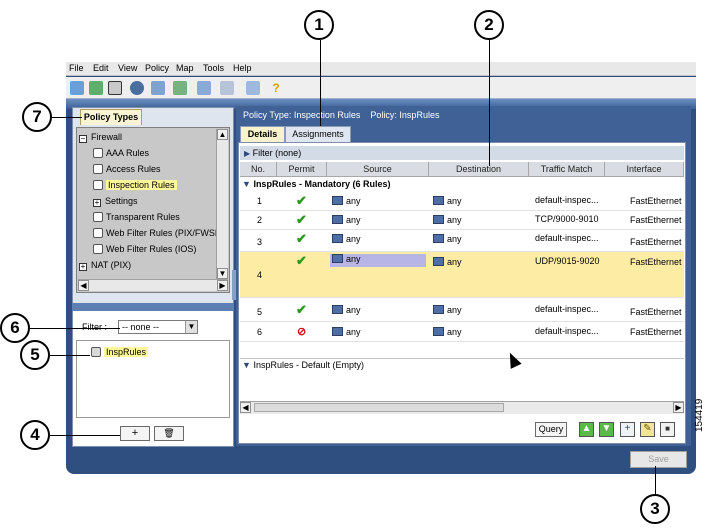 Image resolution: width=714 pixels, height=532 pixels. Describe the element at coordinates (185, 68) in the screenshot. I see `menu-map: Map` at that location.